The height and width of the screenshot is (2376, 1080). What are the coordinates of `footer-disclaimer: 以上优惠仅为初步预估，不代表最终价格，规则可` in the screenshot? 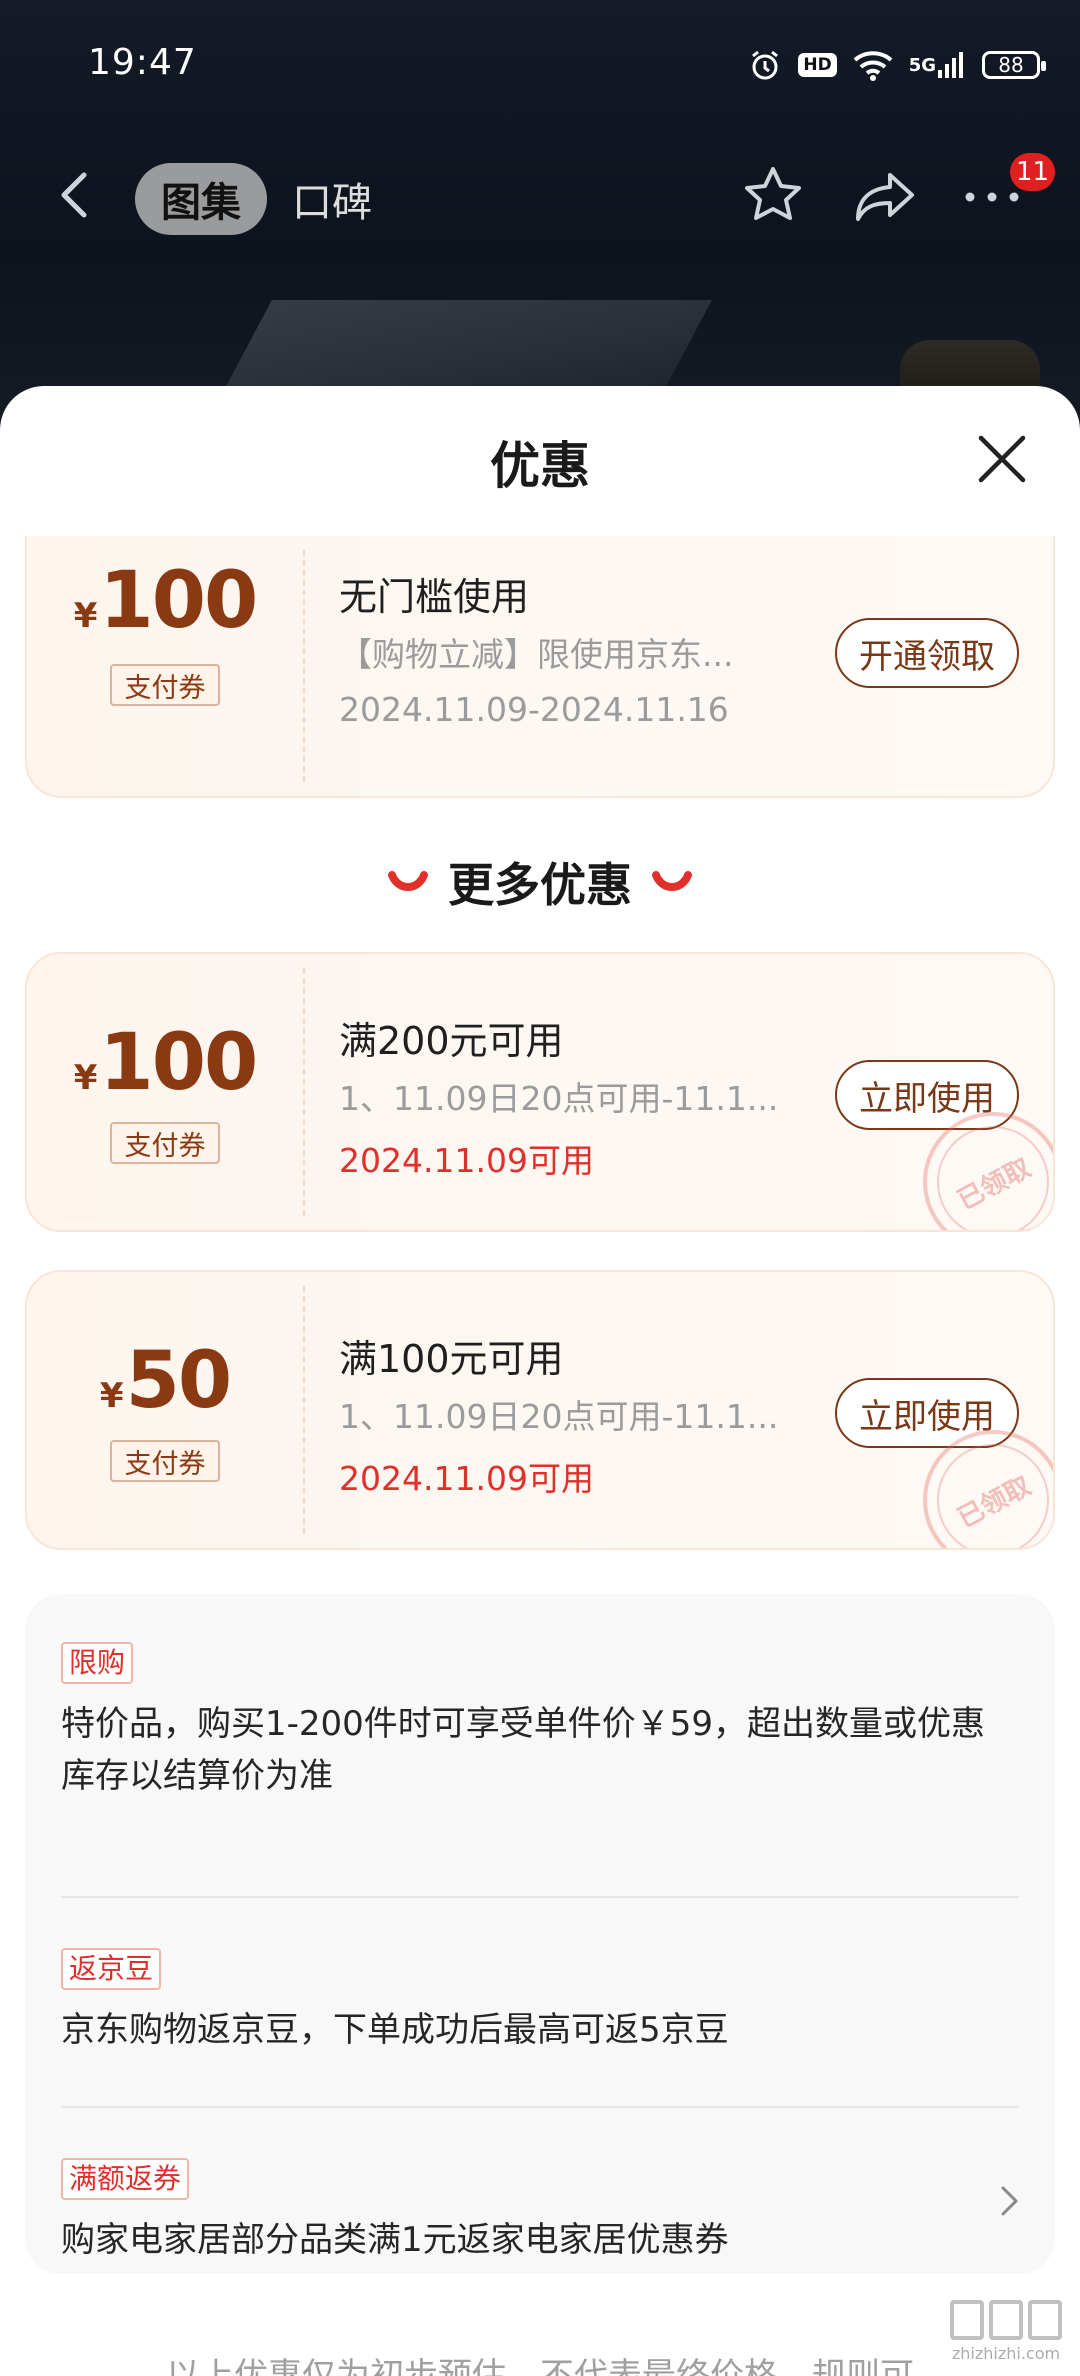 It's located at (540, 2366).